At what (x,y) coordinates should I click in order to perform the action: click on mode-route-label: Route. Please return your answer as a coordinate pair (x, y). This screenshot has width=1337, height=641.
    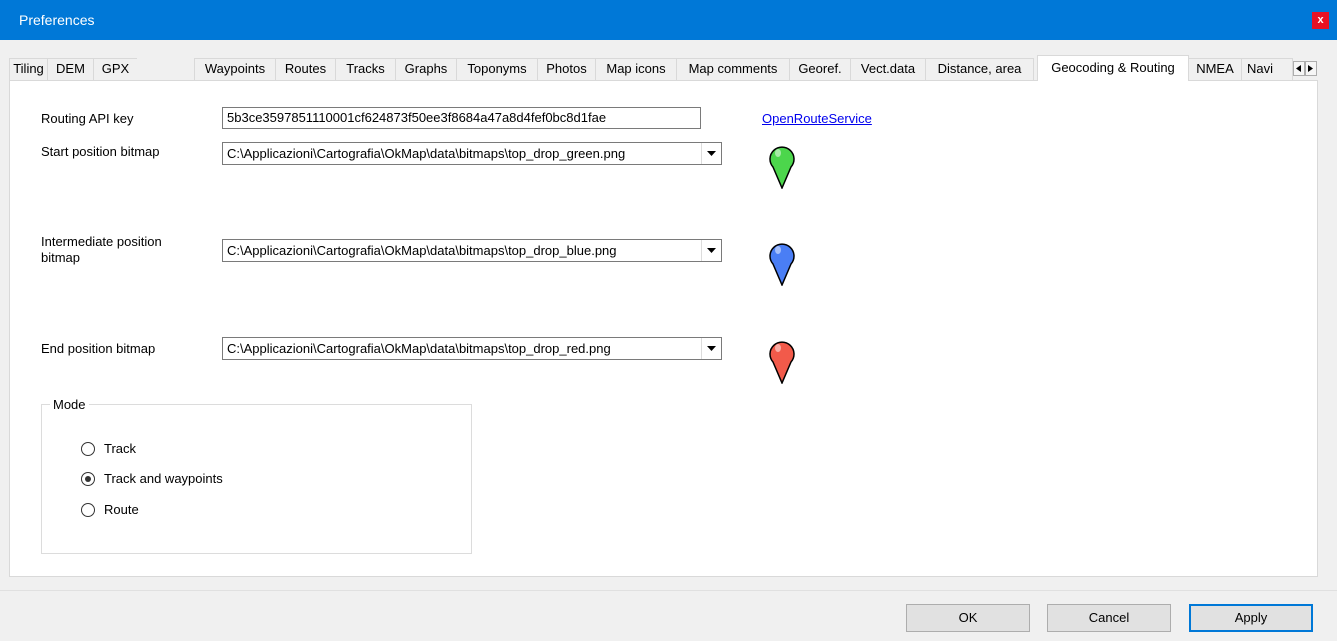
    Looking at the image, I should click on (121, 510).